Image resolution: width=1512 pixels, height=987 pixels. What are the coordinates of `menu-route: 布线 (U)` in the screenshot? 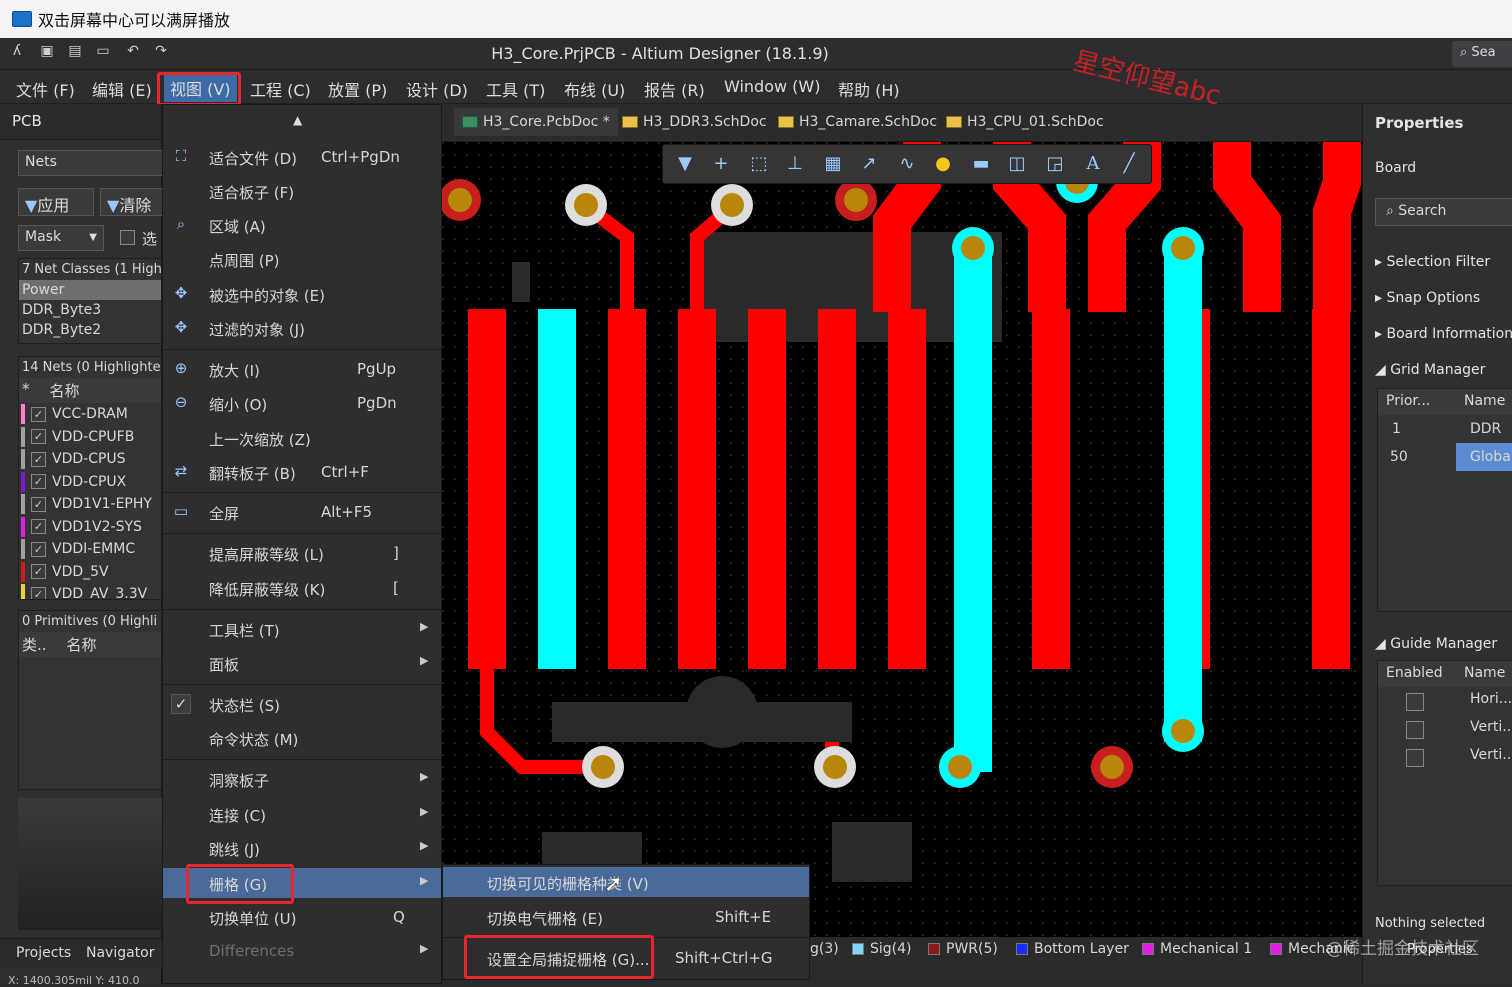 It's located at (594, 89).